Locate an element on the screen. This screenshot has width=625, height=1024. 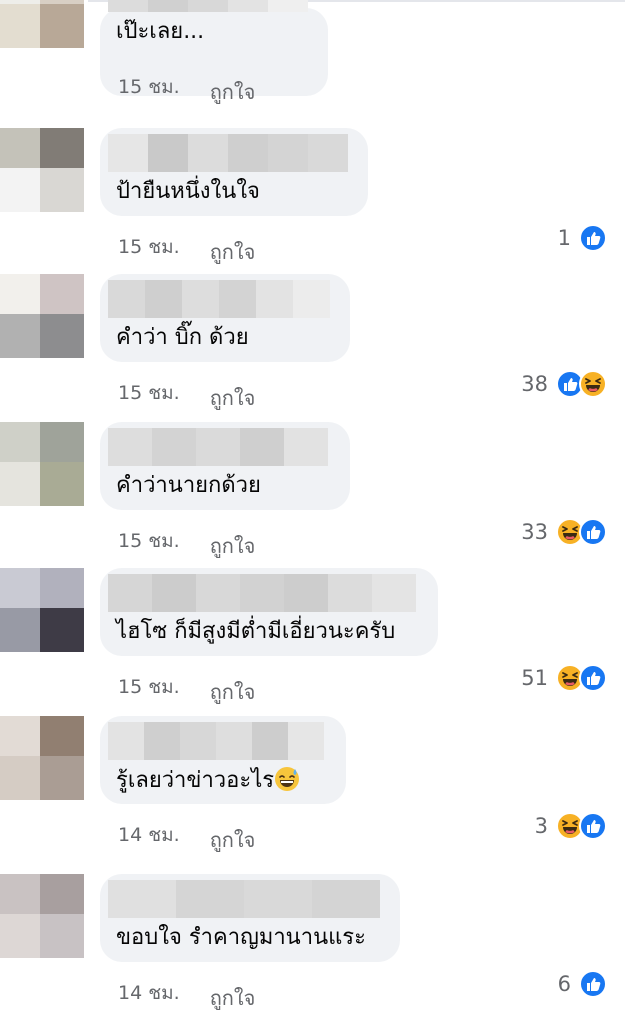
comment-item: คำว่านายกด้วย 15 ชม. ถูกใจ 33 is located at coordinates (312, 493).